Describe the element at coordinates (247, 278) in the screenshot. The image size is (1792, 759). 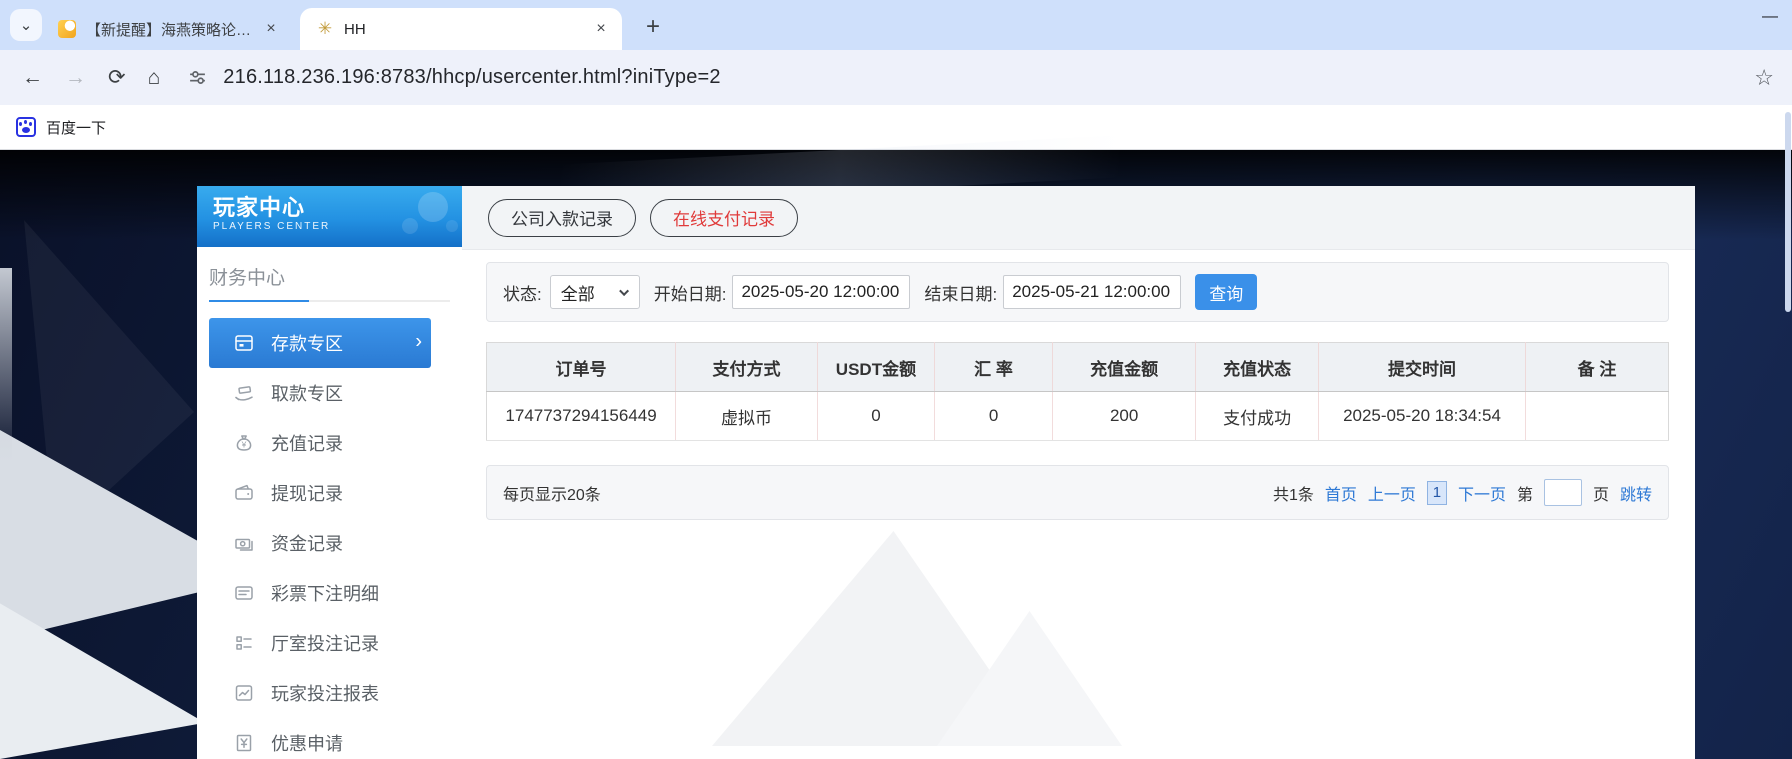
I see `sidebar-section-finance: 财务中心` at that location.